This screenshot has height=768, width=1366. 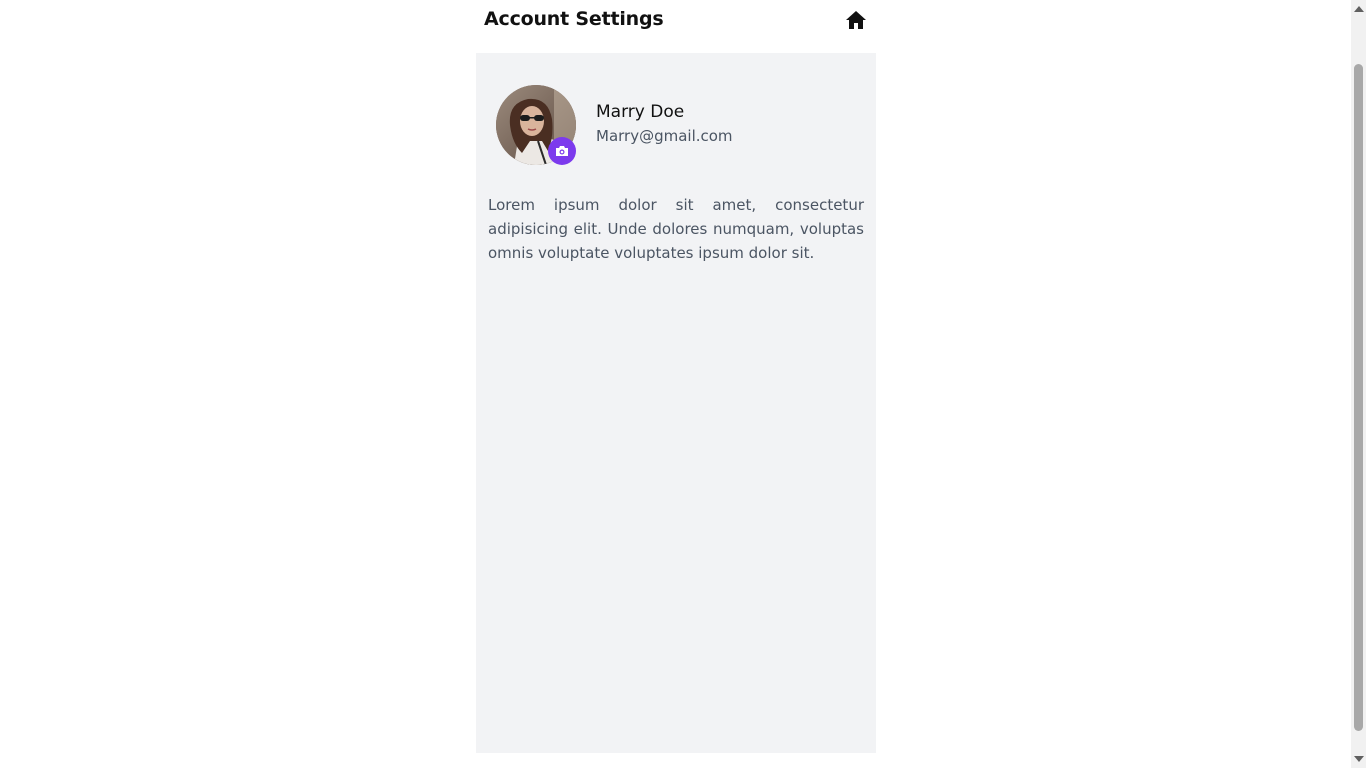 What do you see at coordinates (1359, 9) in the screenshot?
I see `scroll-up-arrow-icon` at bounding box center [1359, 9].